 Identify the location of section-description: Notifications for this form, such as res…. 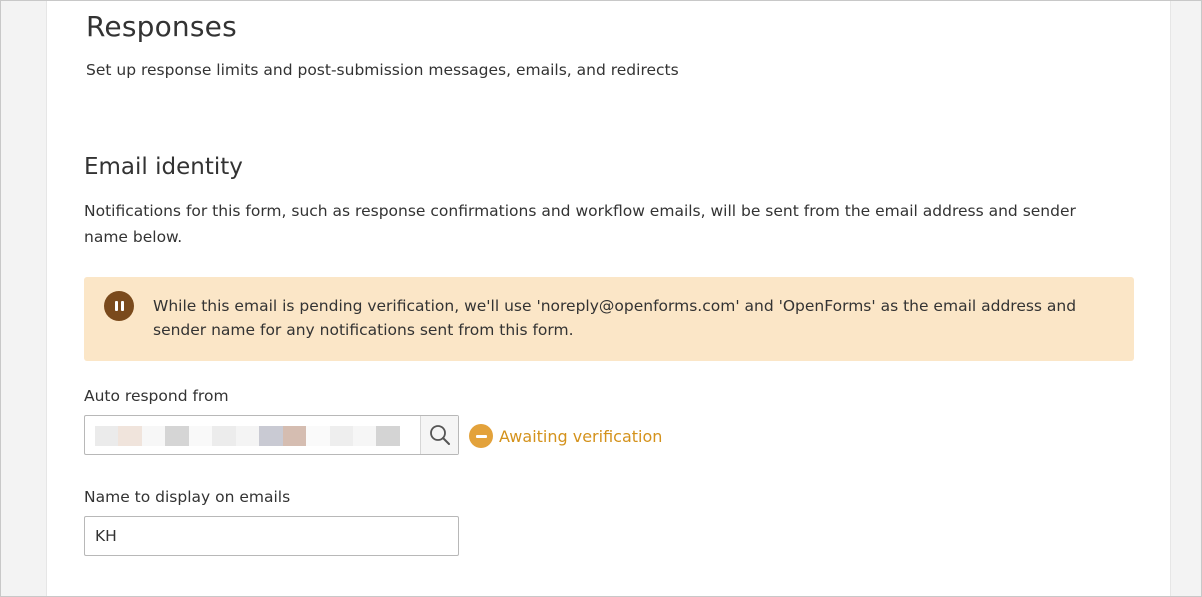
(580, 224).